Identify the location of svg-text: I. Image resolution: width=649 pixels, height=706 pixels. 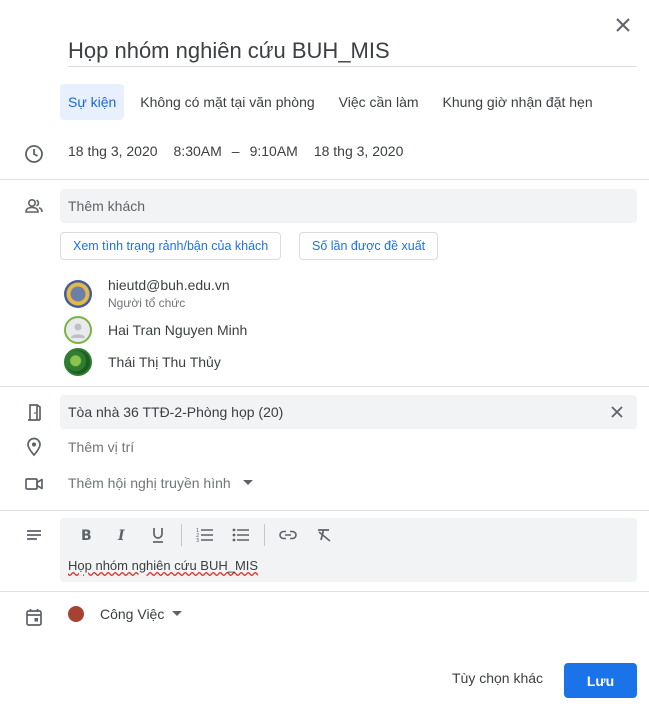
(121, 535).